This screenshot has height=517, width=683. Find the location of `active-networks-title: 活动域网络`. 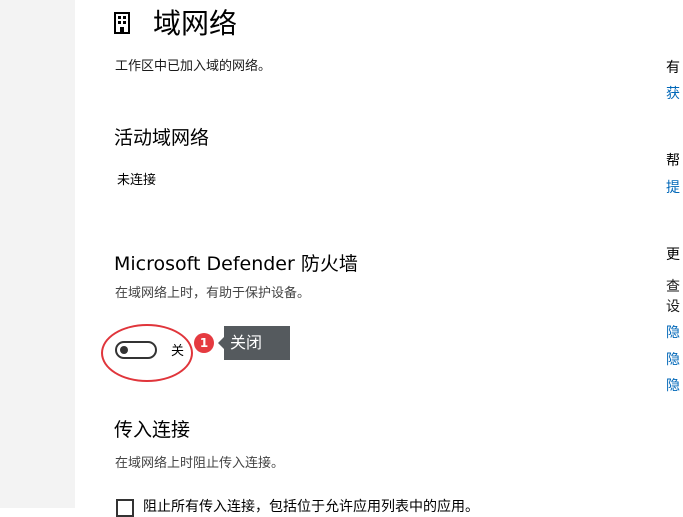

active-networks-title: 活动域网络 is located at coordinates (162, 138).